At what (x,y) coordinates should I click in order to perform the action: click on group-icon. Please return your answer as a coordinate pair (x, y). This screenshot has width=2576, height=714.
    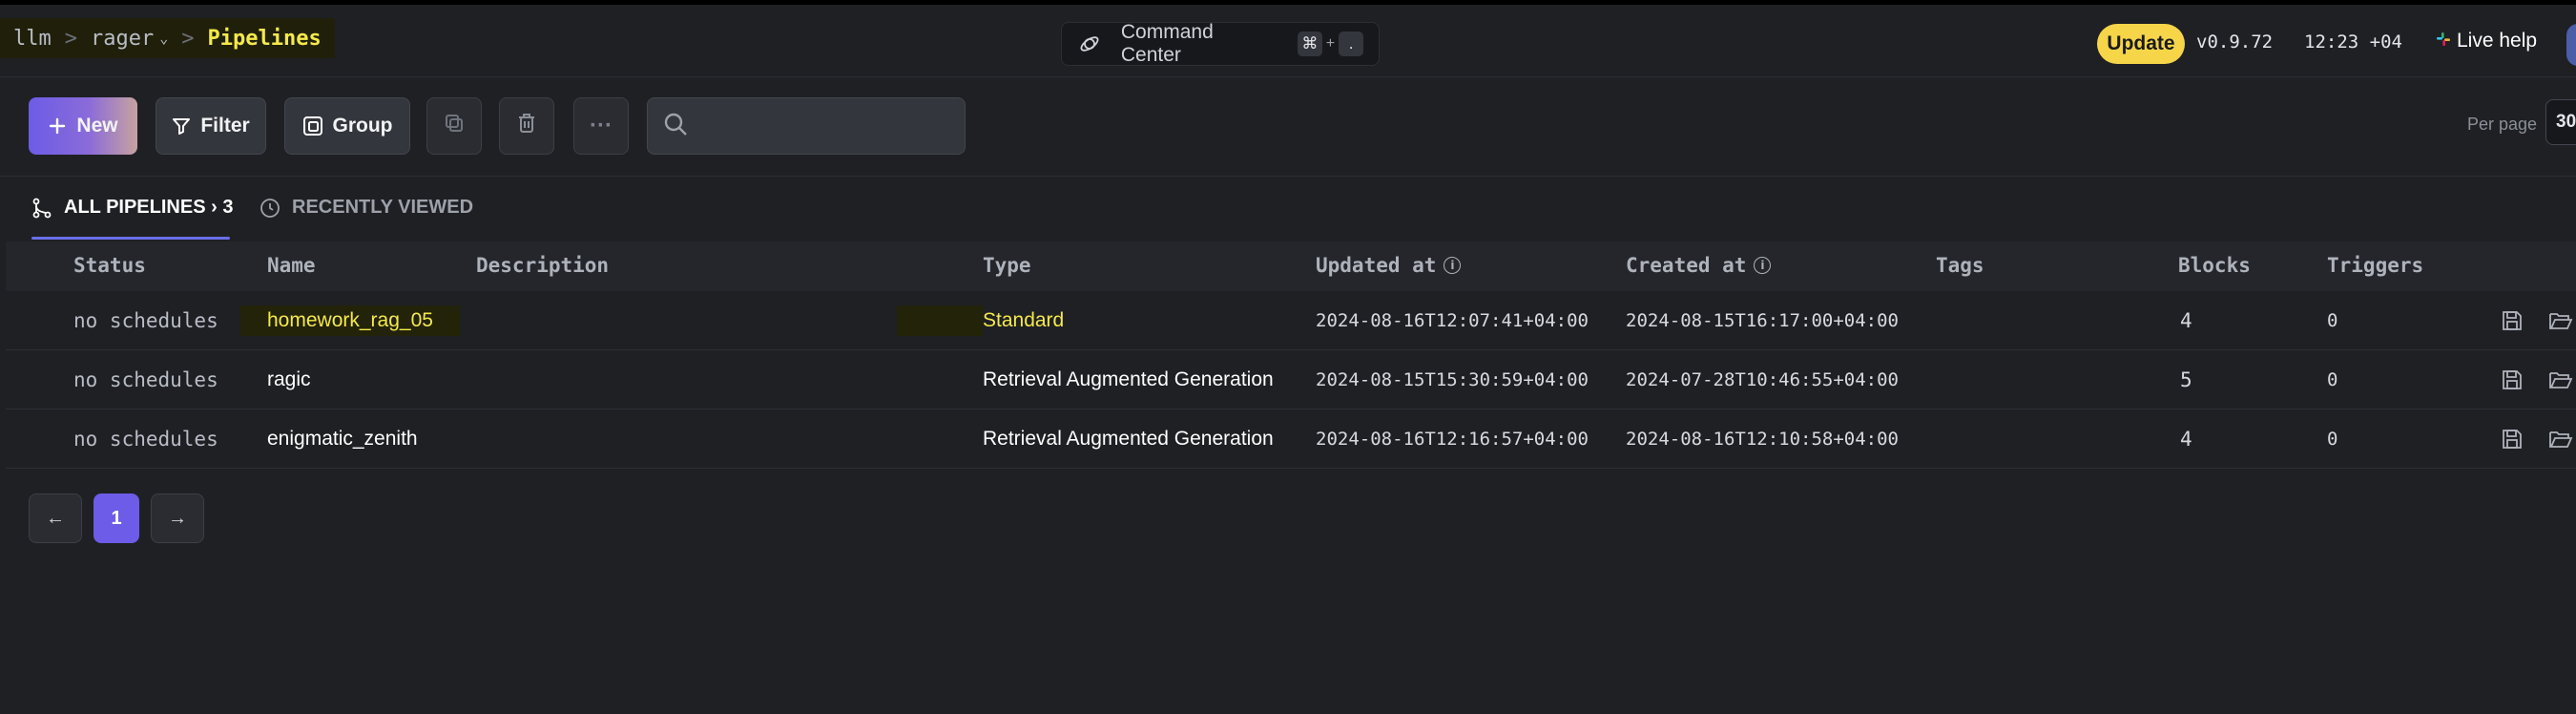
    Looking at the image, I should click on (312, 126).